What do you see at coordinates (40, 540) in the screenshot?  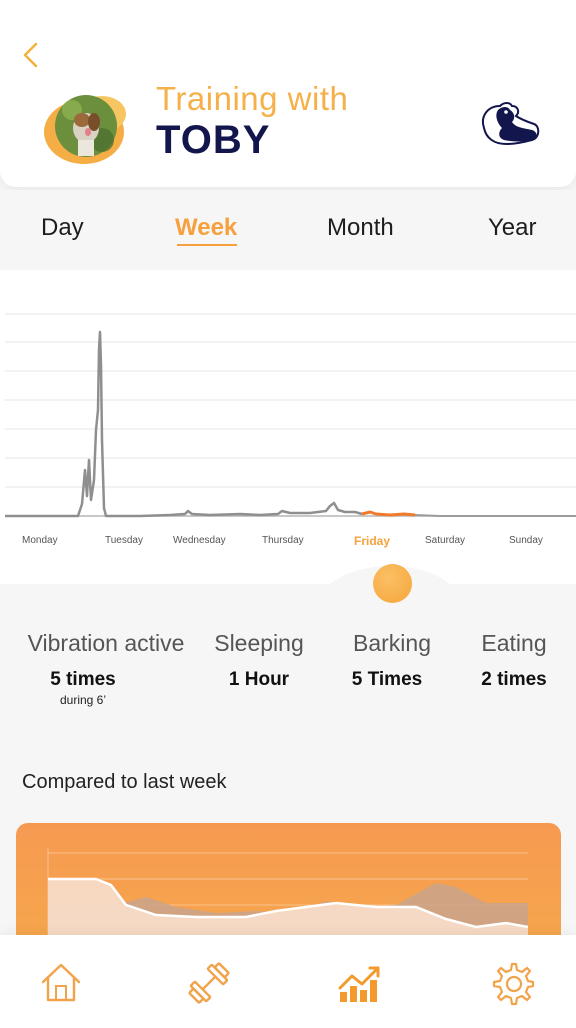 I see `day-label-monday: Monday` at bounding box center [40, 540].